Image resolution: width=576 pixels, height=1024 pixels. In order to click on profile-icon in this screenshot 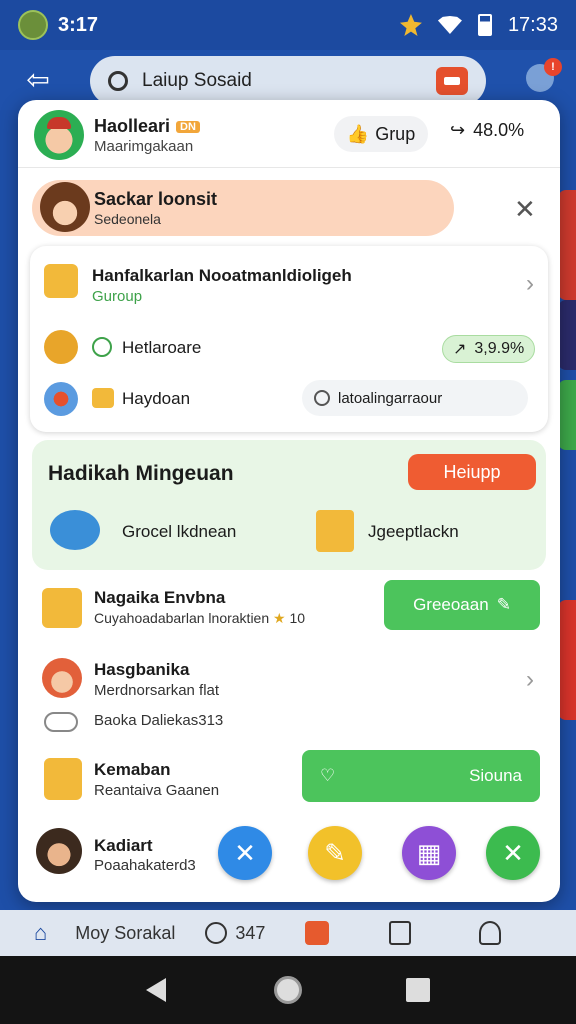, I will do `click(490, 933)`.